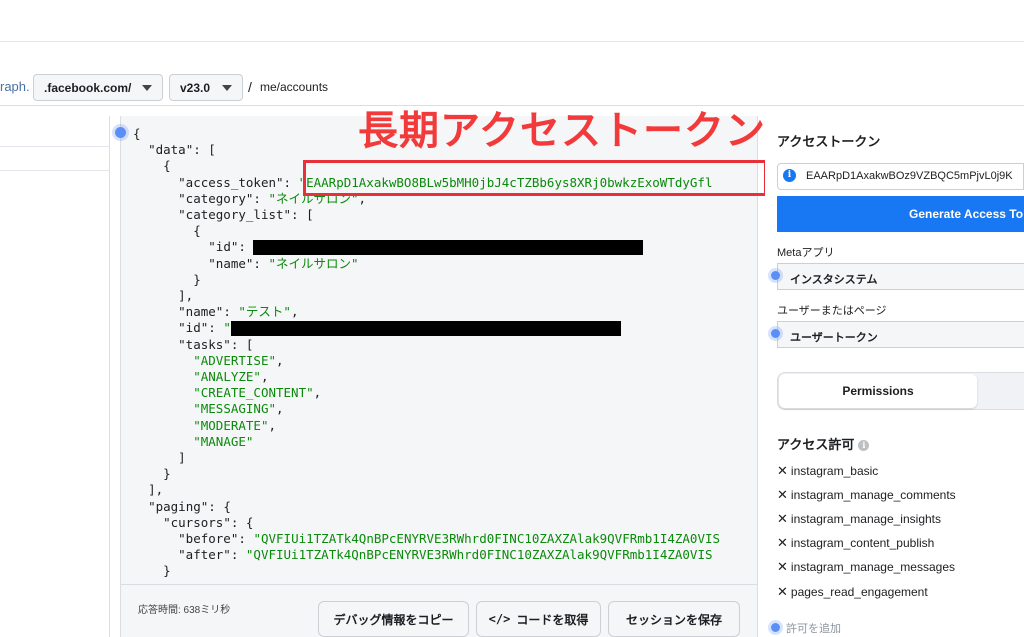 The image size is (1024, 637). Describe the element at coordinates (223, 441) in the screenshot. I see `json-string-value: "MANAGE"` at that location.